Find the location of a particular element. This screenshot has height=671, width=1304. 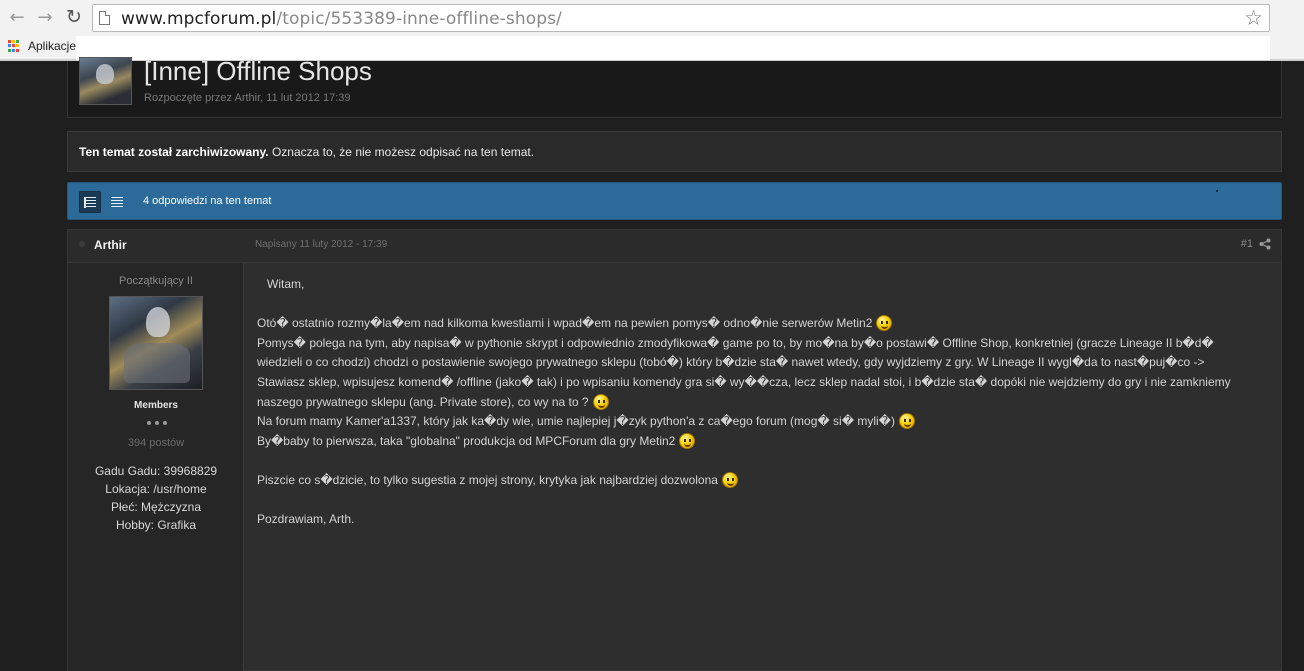

topic-title: [Inne] Offline Shops is located at coordinates (258, 71).